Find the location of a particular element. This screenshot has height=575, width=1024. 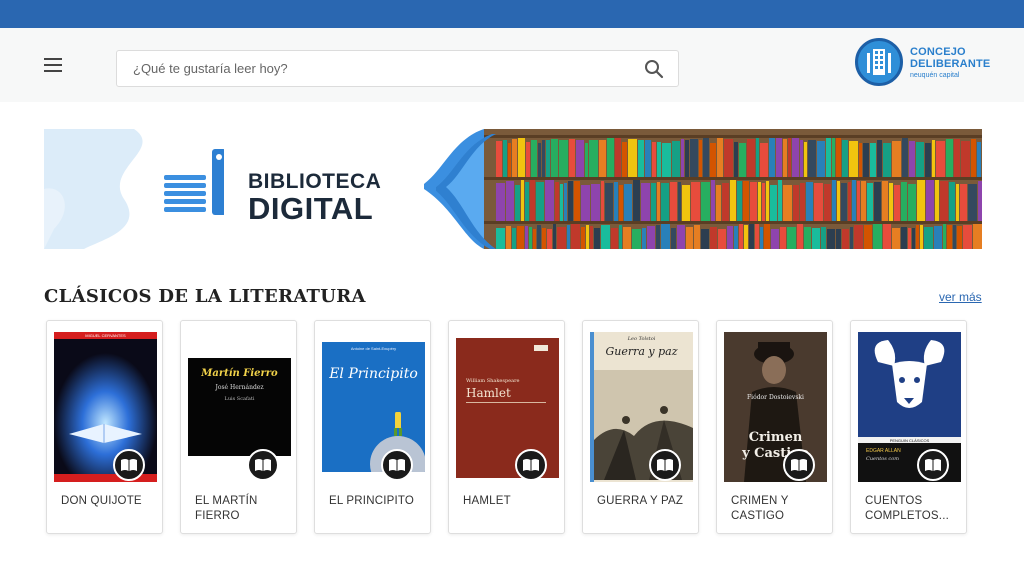

book-card-hamlet: William Shakespeare Hamlet HAMLET is located at coordinates (506, 427).